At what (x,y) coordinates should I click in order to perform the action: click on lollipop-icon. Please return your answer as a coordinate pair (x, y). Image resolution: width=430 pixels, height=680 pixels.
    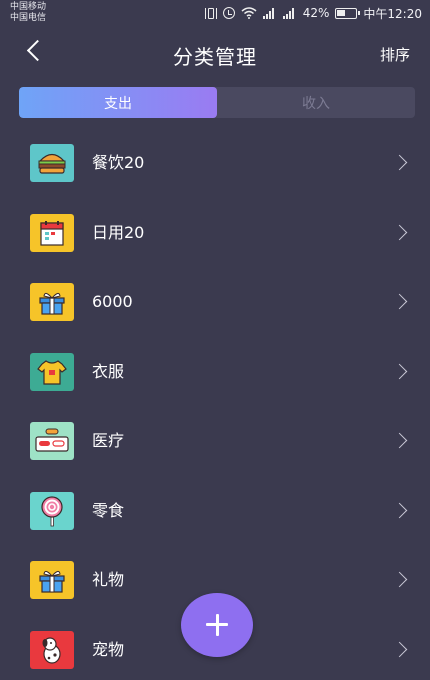
    Looking at the image, I should click on (52, 510).